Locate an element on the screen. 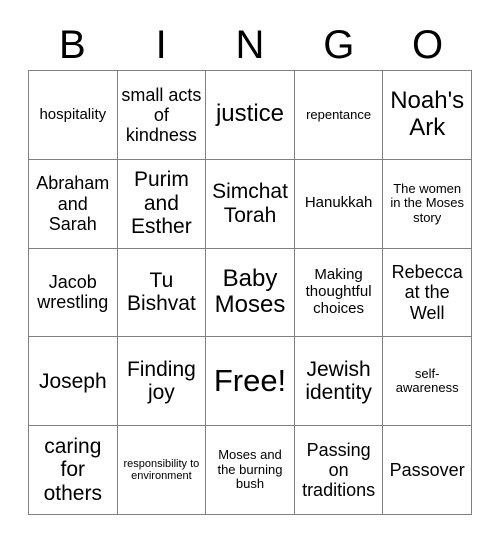 Image resolution: width=500 pixels, height=544 pixels. bingo-cell-label: Passing on traditions is located at coordinates (339, 470).